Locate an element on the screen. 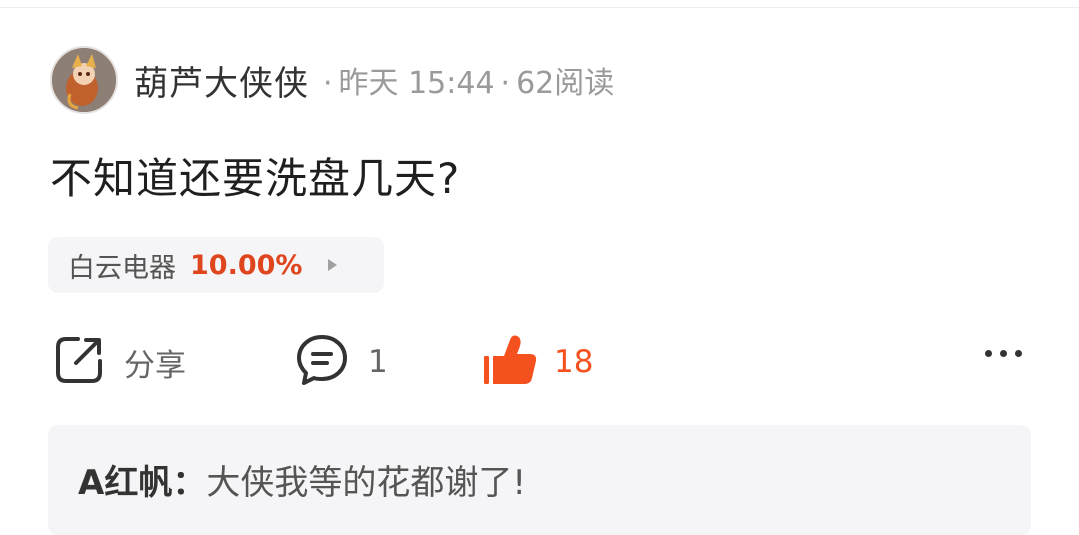 The height and width of the screenshot is (535, 1079). comment-author: A红帆： is located at coordinates (142, 483).